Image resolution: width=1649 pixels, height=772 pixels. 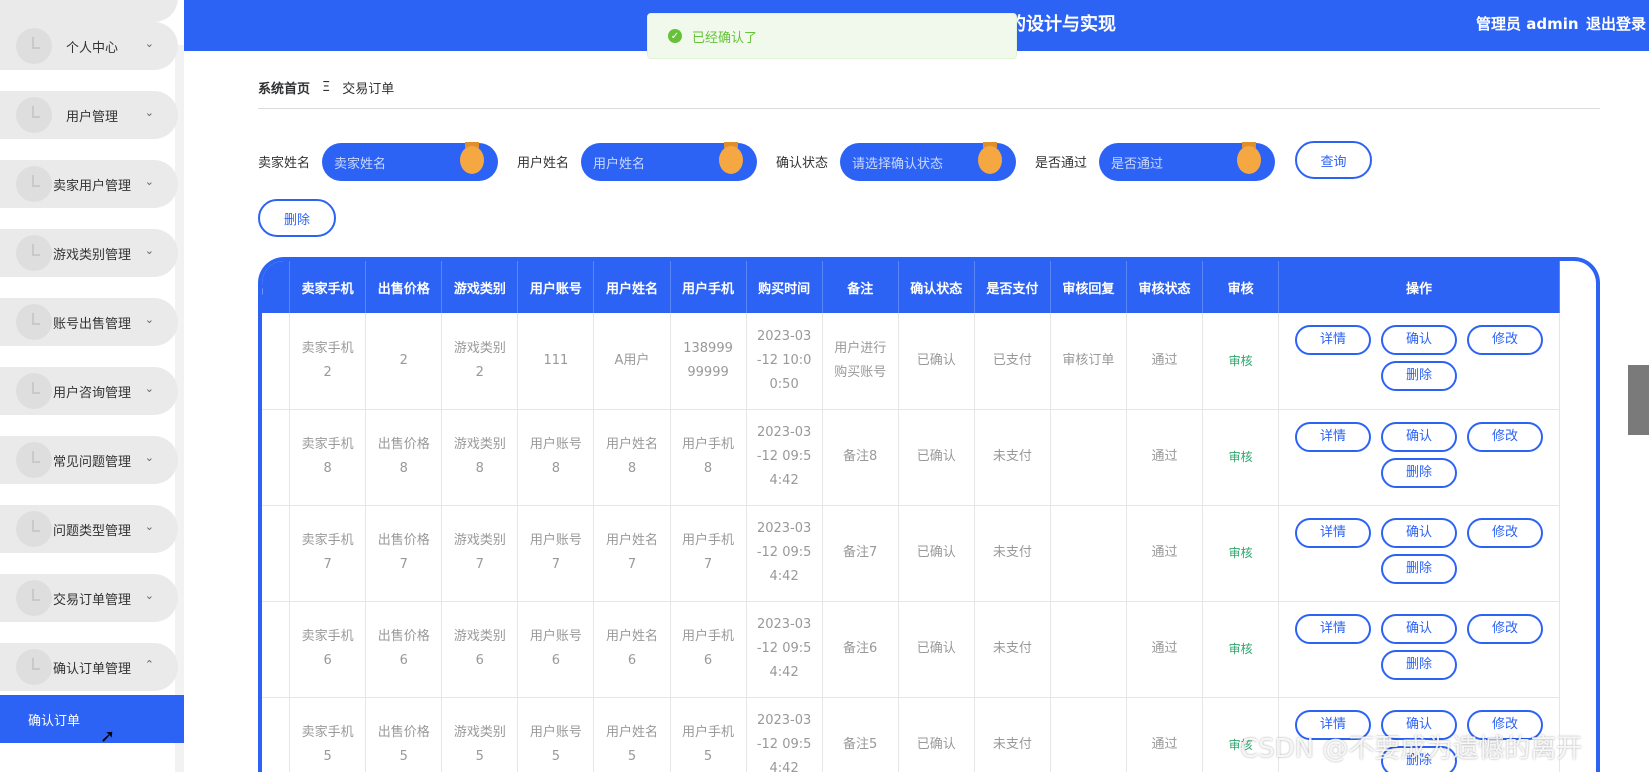 What do you see at coordinates (89, 115) in the screenshot?
I see `sidebar-item: 用户管理 ⌄` at bounding box center [89, 115].